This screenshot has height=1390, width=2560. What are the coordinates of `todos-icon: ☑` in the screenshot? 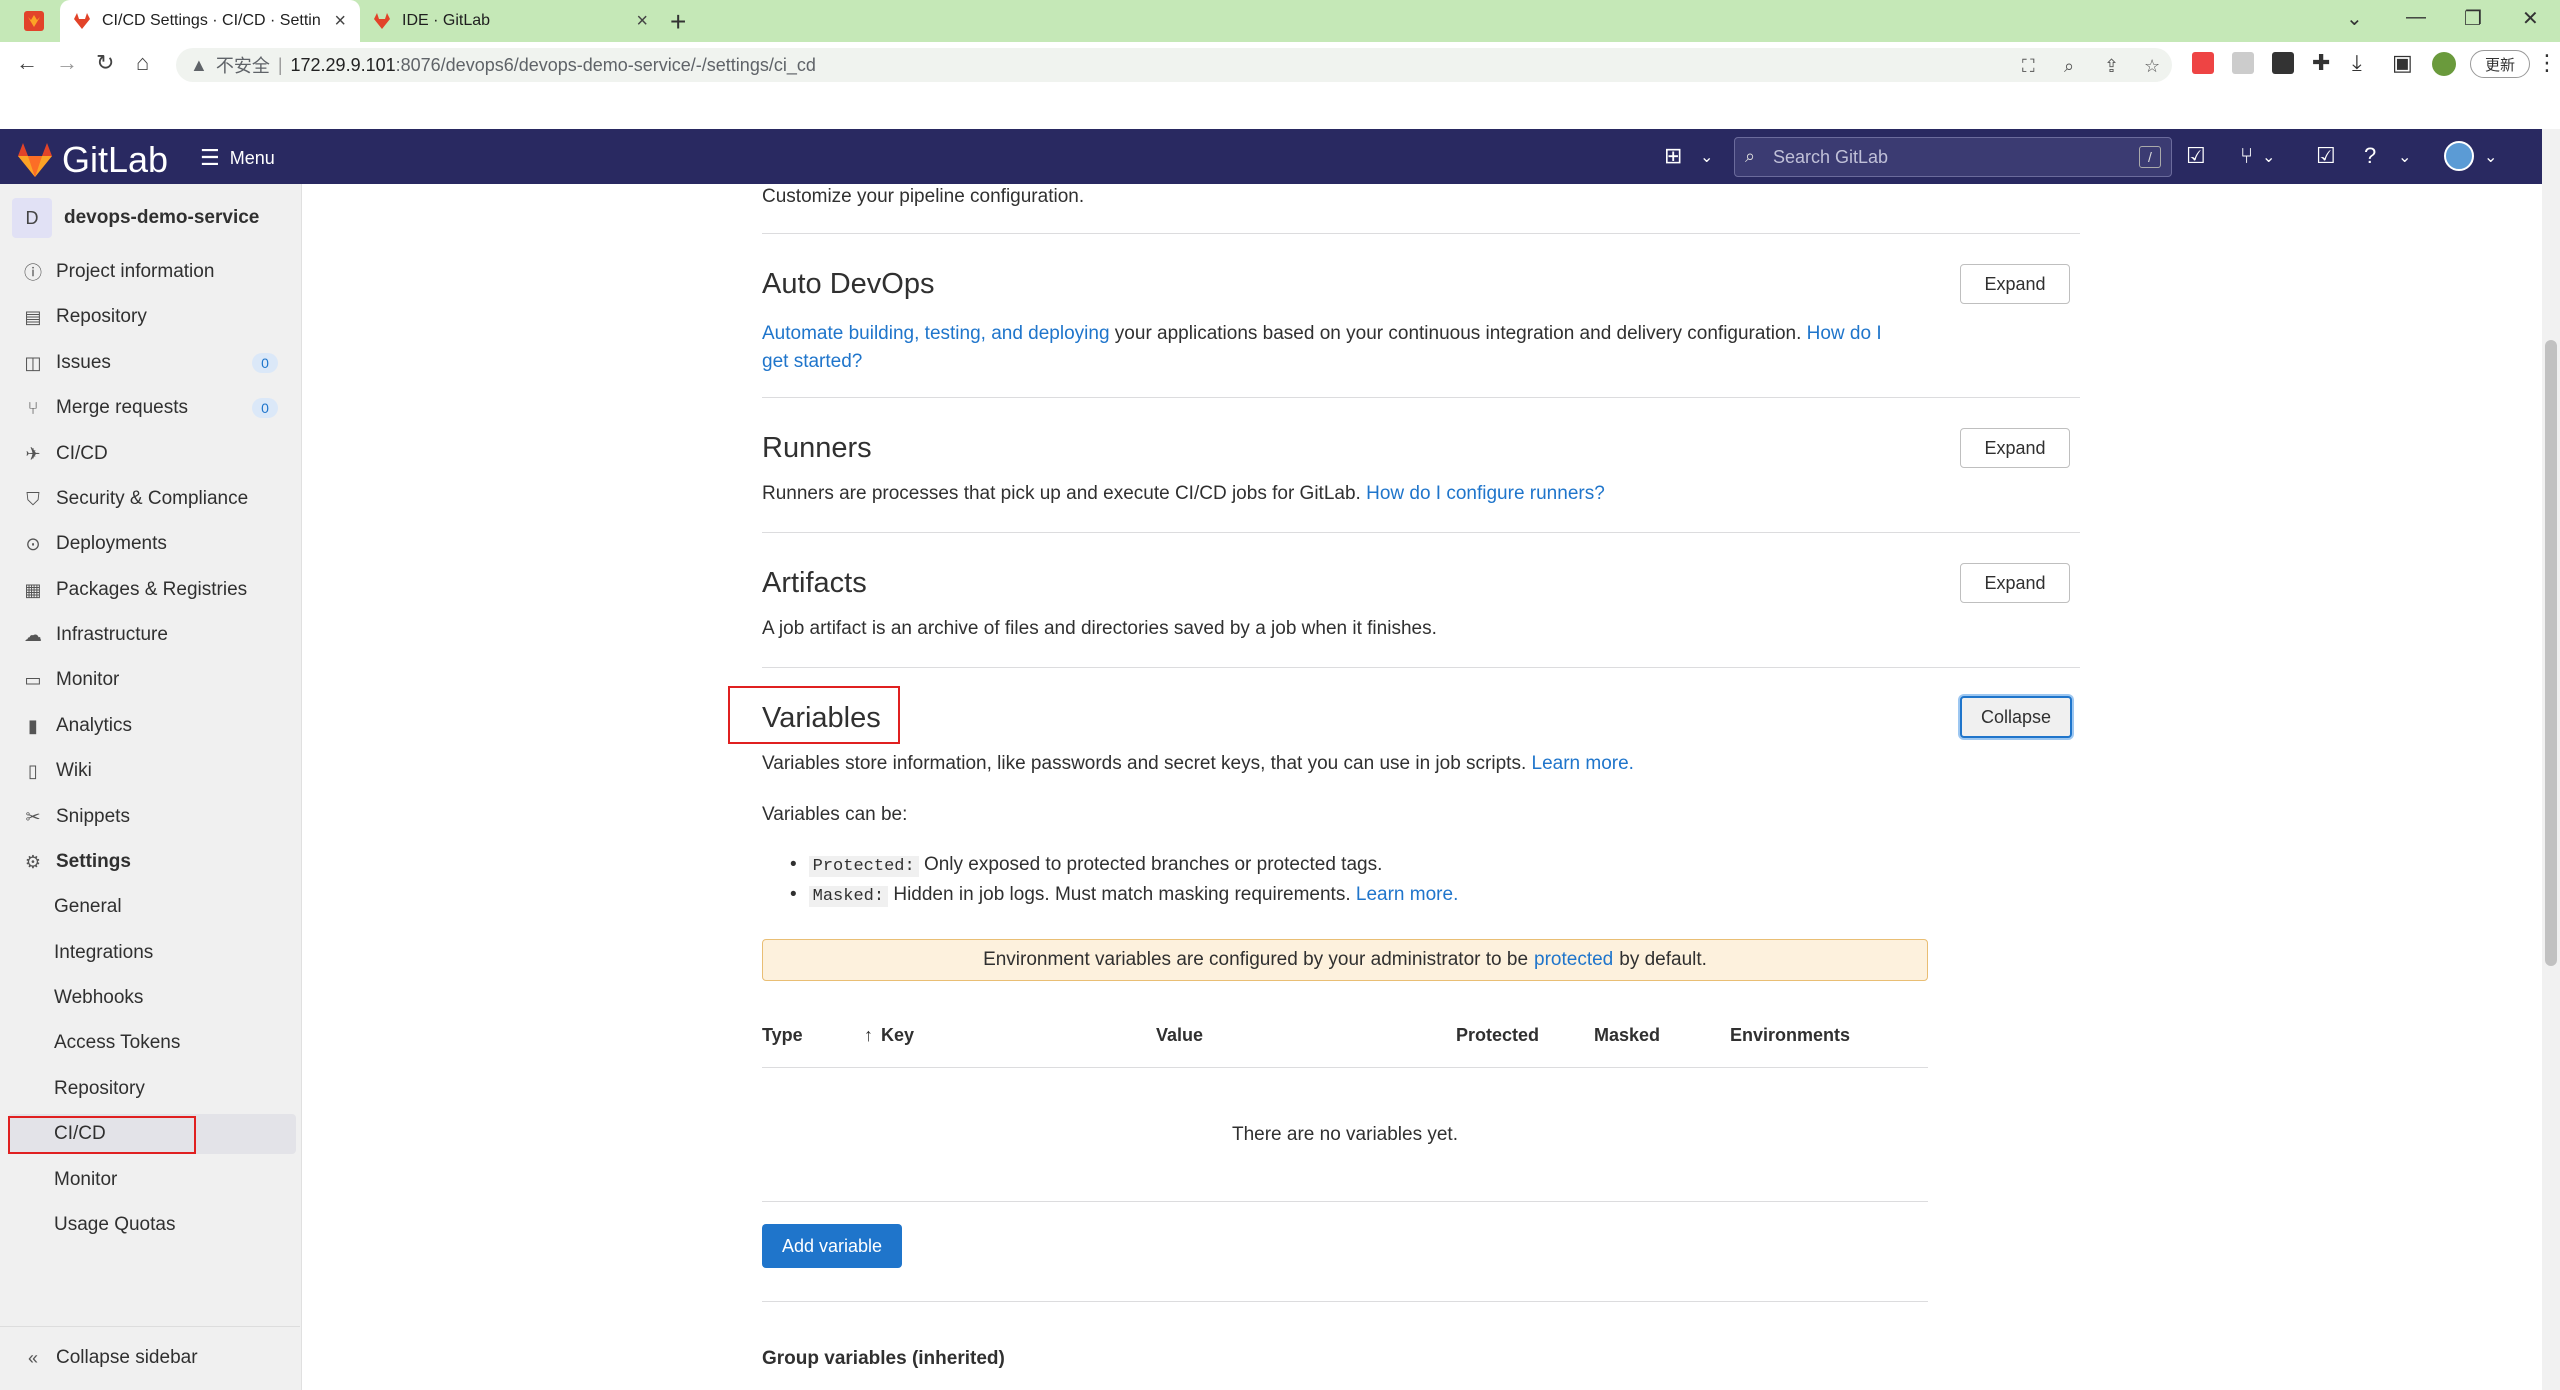 It's located at (2326, 156).